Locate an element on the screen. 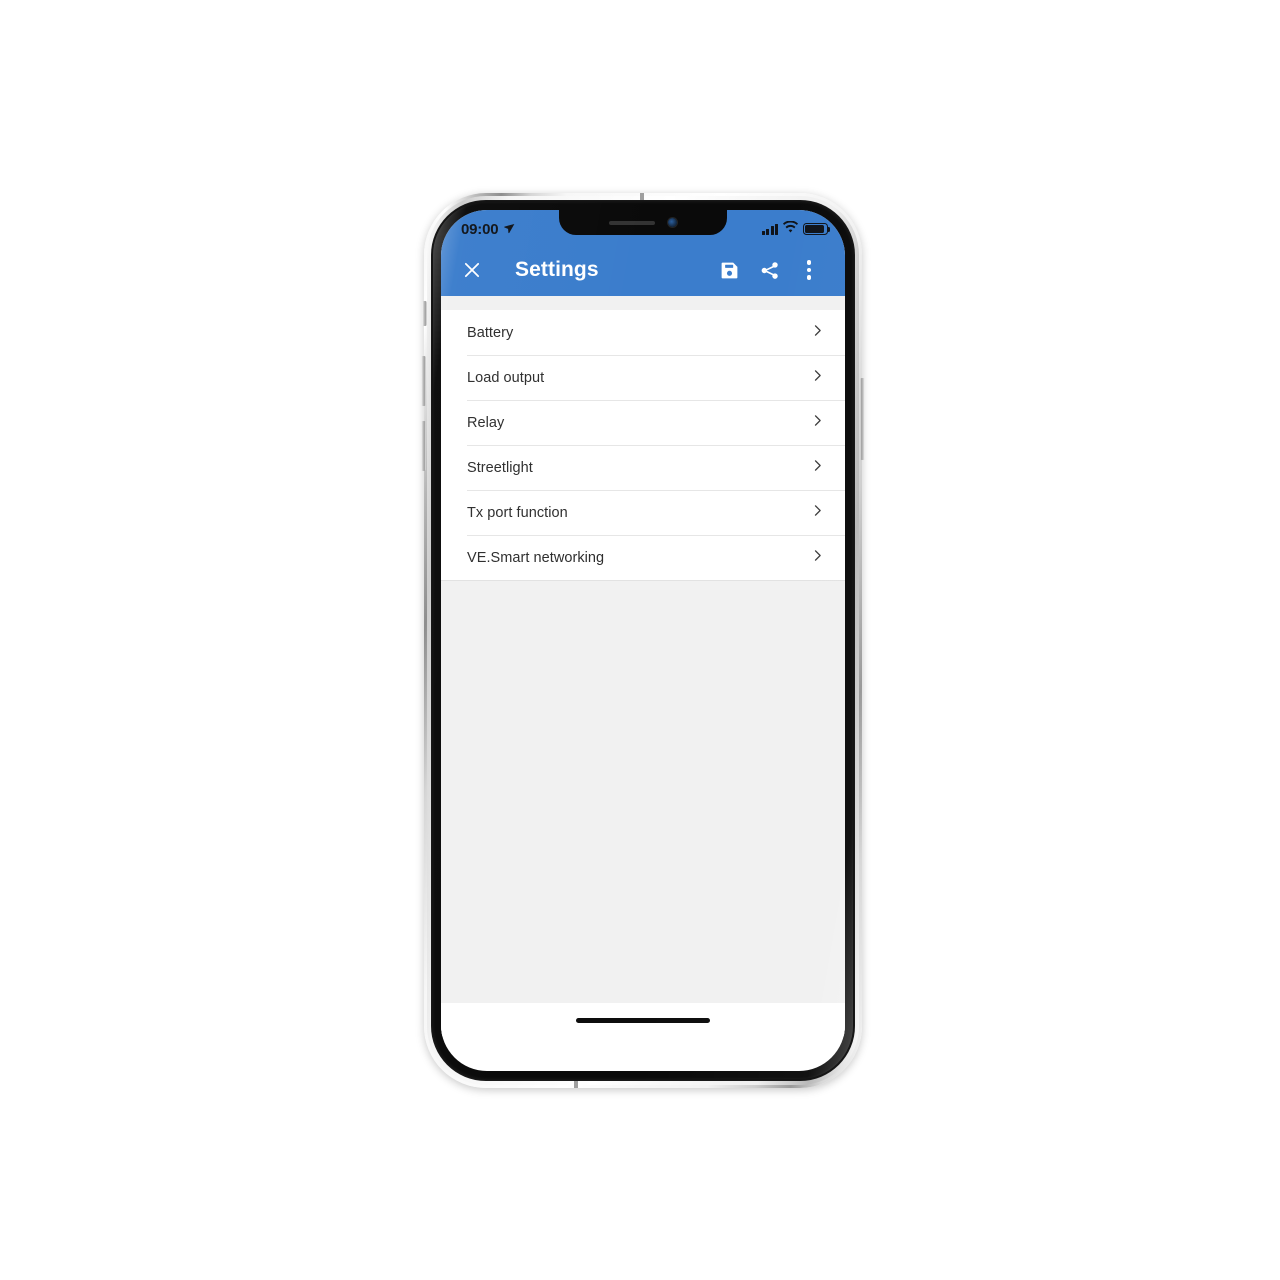  more-options-icon is located at coordinates (809, 270).